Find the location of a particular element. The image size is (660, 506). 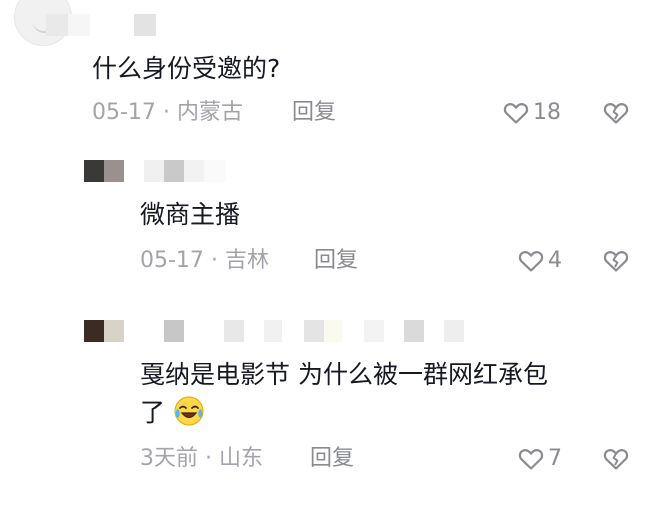

like-button: 4 is located at coordinates (540, 261).